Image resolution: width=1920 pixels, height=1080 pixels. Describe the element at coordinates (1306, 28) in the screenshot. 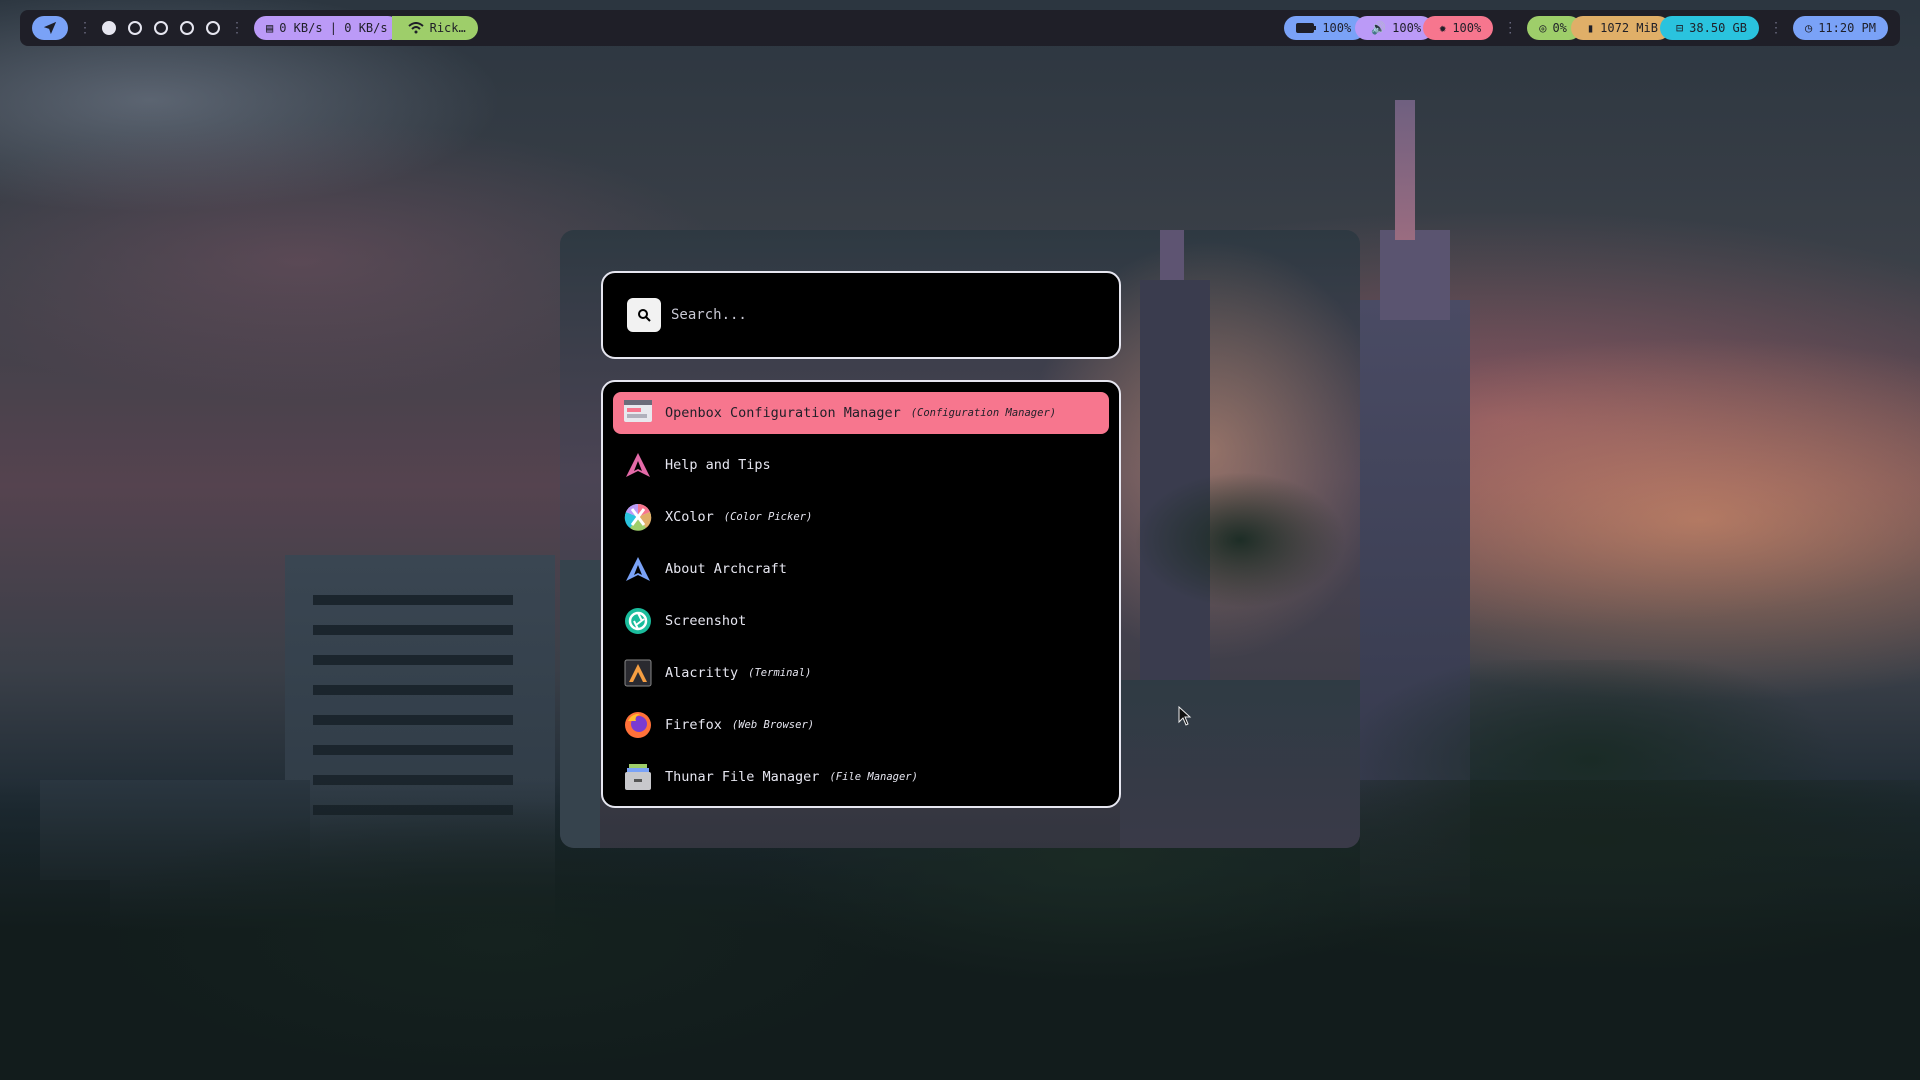

I see `battery-icon` at that location.